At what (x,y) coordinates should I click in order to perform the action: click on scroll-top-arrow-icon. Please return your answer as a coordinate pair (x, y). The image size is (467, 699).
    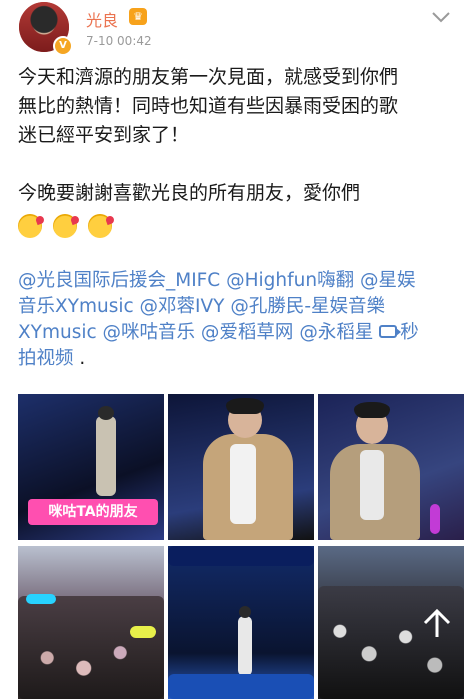
    Looking at the image, I should click on (437, 624).